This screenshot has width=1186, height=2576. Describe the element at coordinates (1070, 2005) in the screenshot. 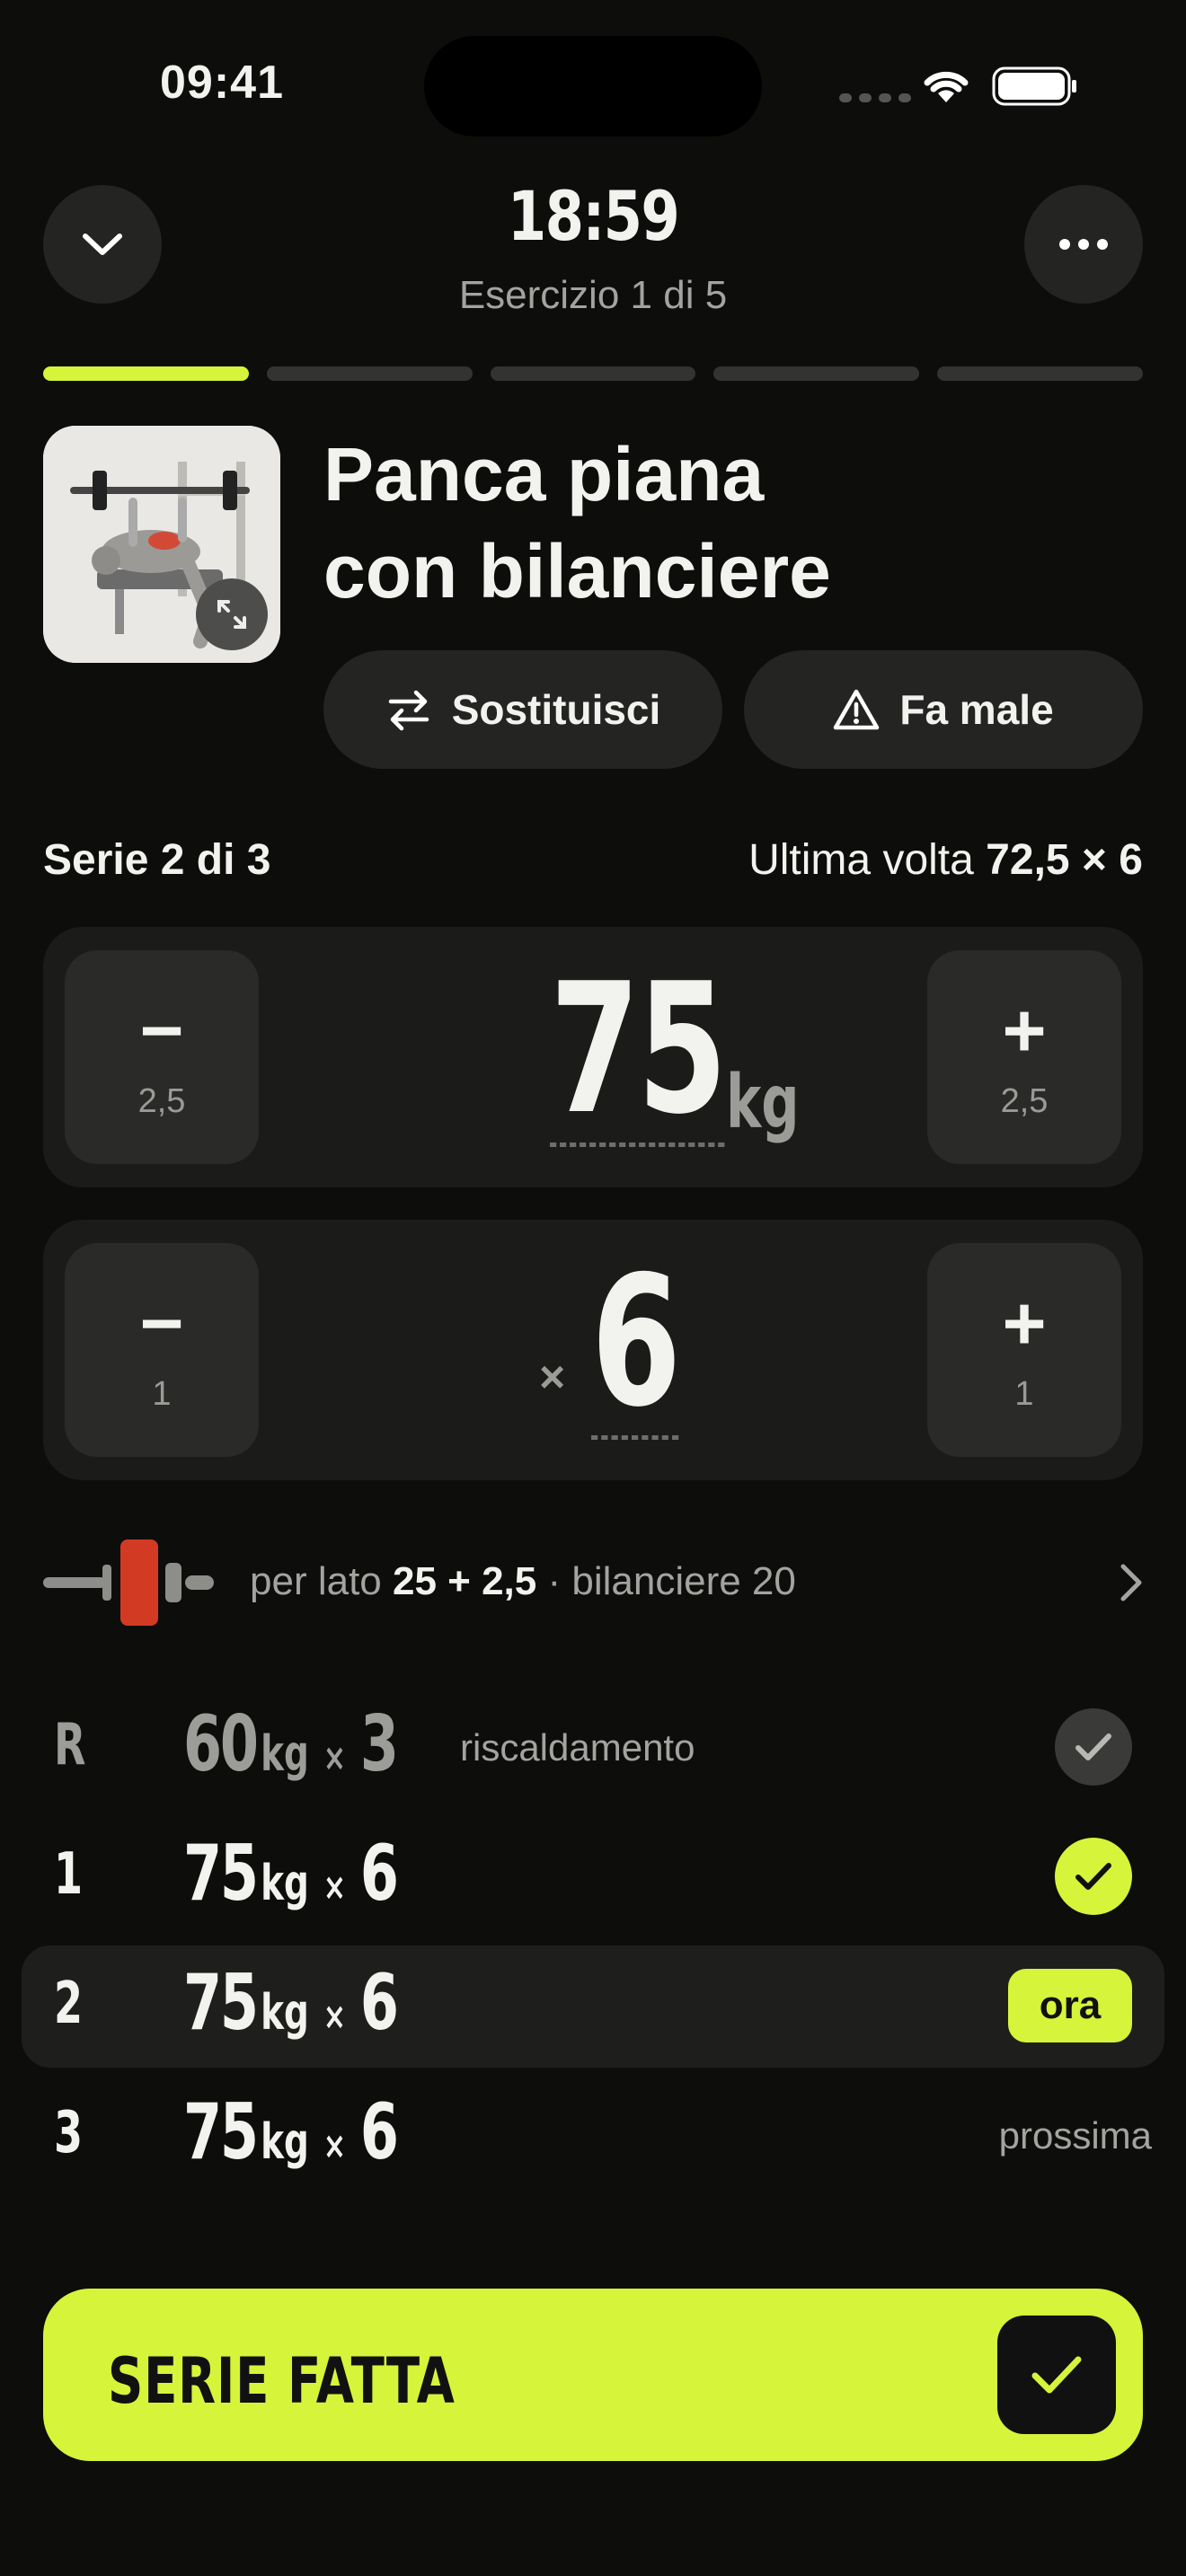

I see `current-set-badge: ora` at that location.